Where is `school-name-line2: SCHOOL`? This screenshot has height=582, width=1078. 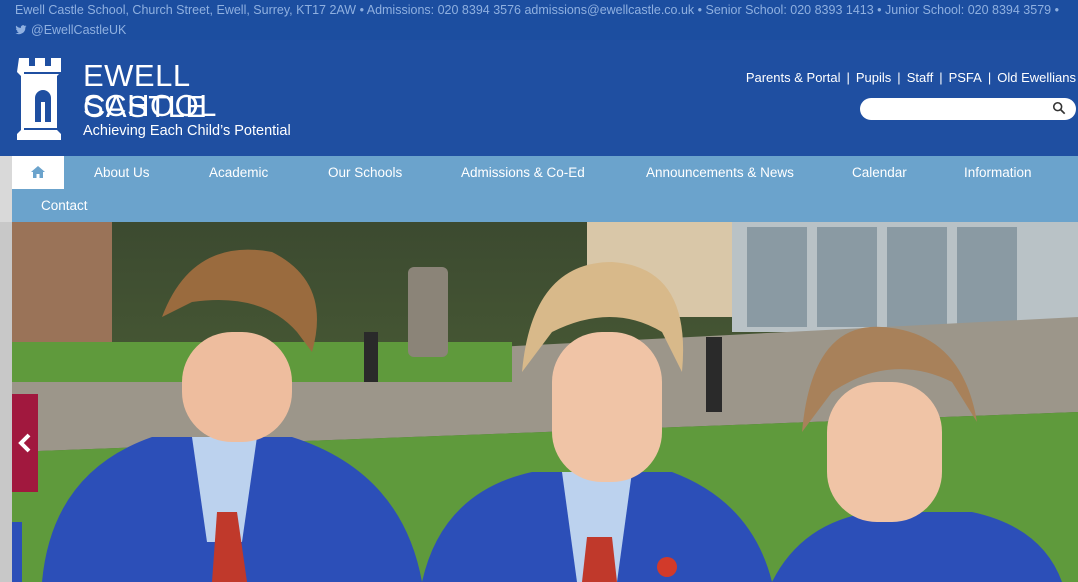 school-name-line2: SCHOOL is located at coordinates (150, 105).